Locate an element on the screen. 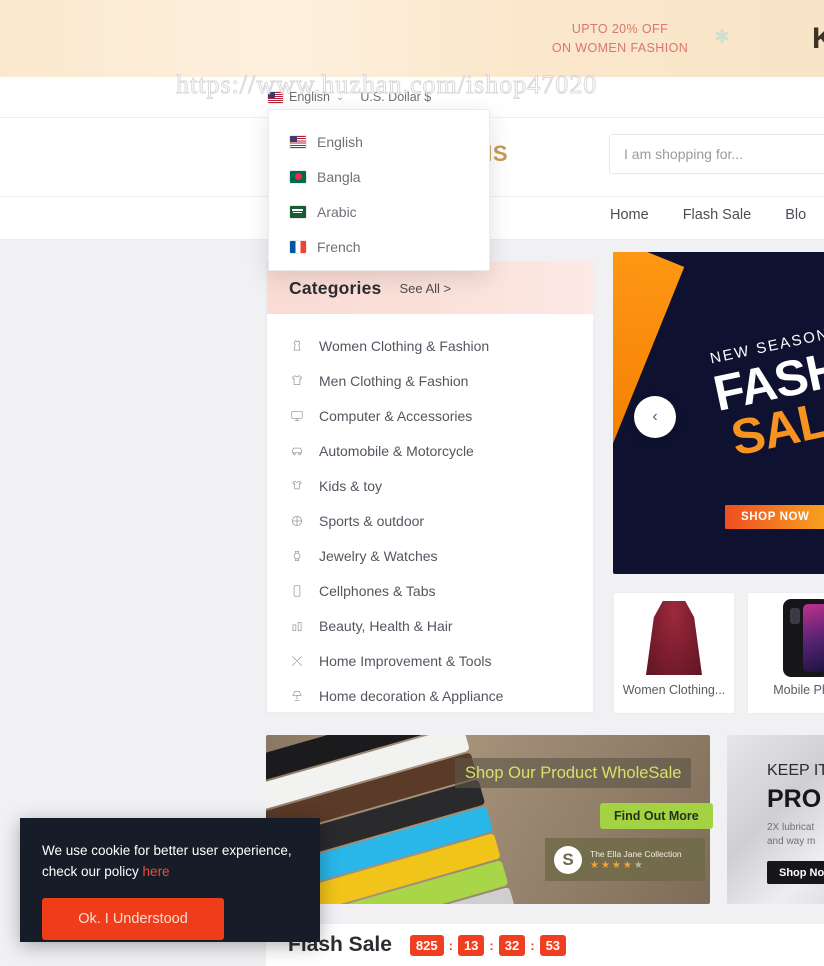  category-item-men-clothing: Men Clothing & Fashion is located at coordinates (430, 380).